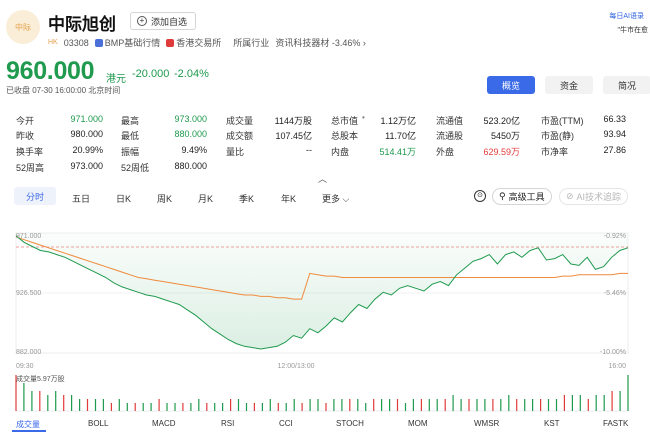  What do you see at coordinates (35, 196) in the screenshot?
I see `period-tab-intraday: 分时` at bounding box center [35, 196].